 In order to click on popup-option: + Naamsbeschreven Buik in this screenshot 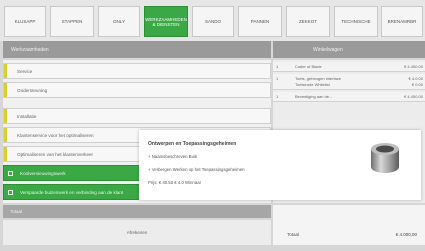, I will do `click(173, 156)`.